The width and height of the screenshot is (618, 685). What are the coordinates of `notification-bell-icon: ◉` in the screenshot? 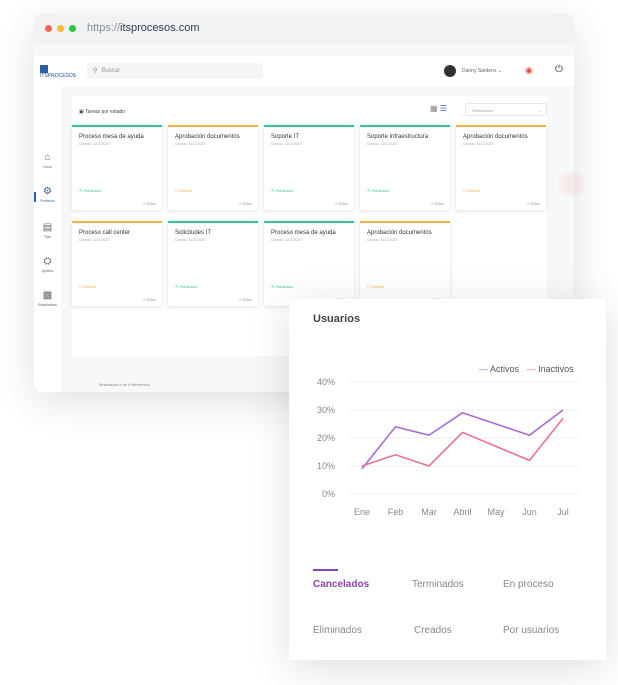 It's located at (529, 70).